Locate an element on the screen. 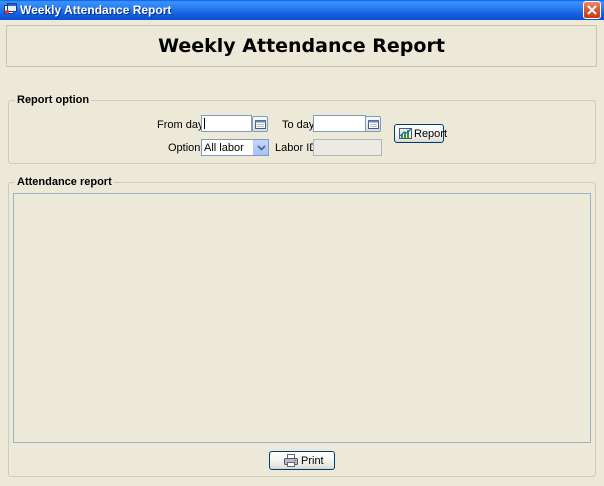  option-select: All labor is located at coordinates (235, 147).